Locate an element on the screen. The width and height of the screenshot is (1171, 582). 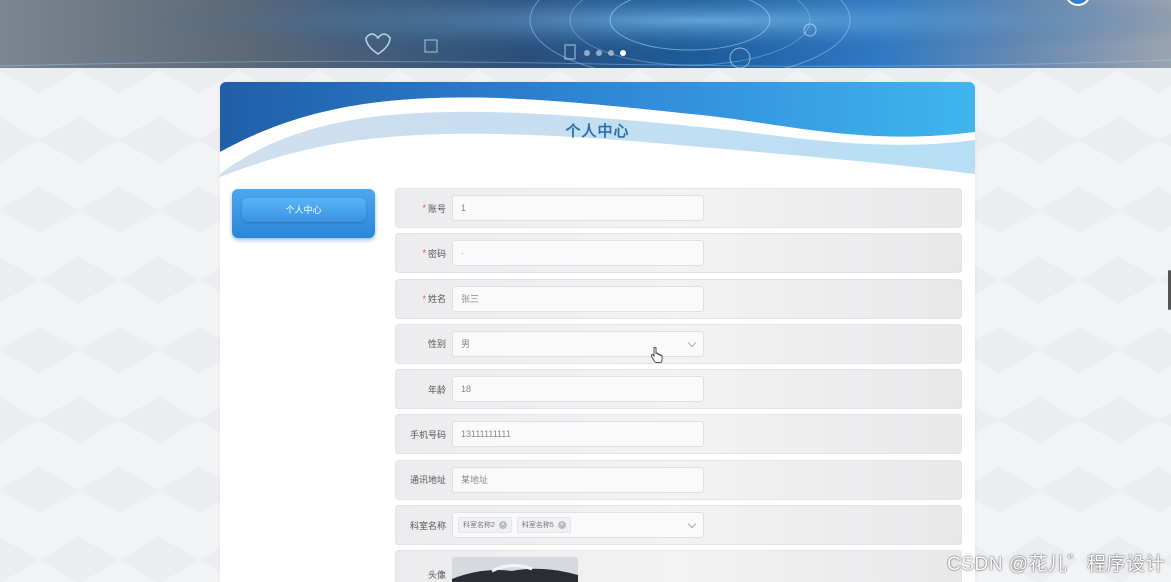
form-row-gender: 性别 男 is located at coordinates (678, 343).